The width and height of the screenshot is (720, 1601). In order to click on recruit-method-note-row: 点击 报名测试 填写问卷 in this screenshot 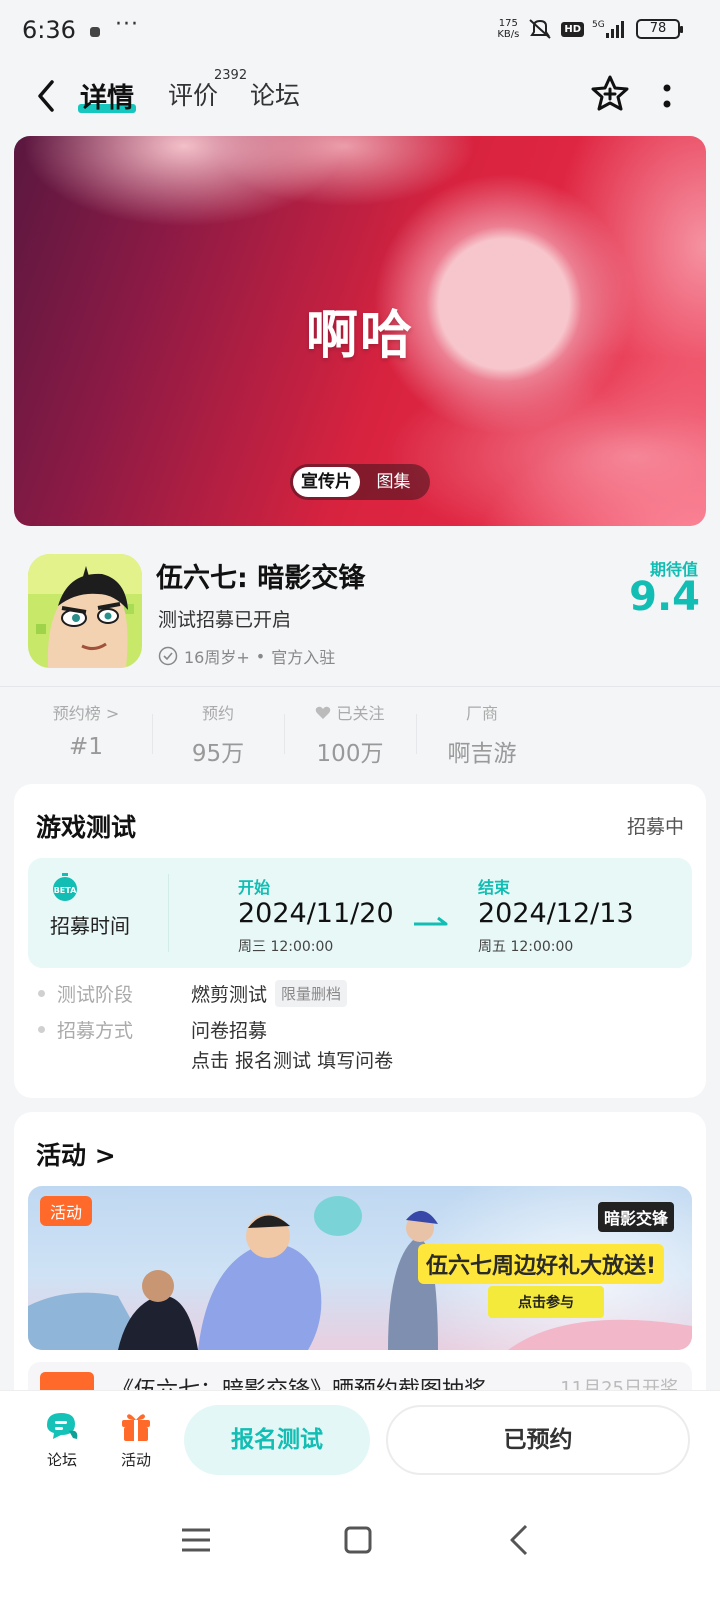, I will do `click(292, 1059)`.